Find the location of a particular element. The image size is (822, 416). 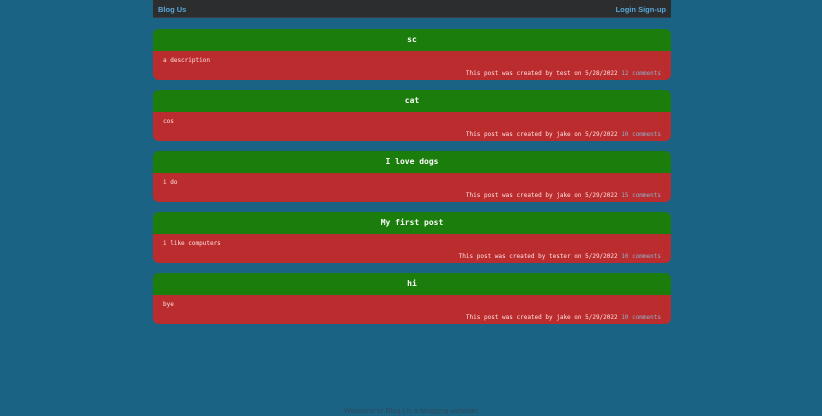

footer-text: Welcome to Blog Us a blogging website! is located at coordinates (411, 410).